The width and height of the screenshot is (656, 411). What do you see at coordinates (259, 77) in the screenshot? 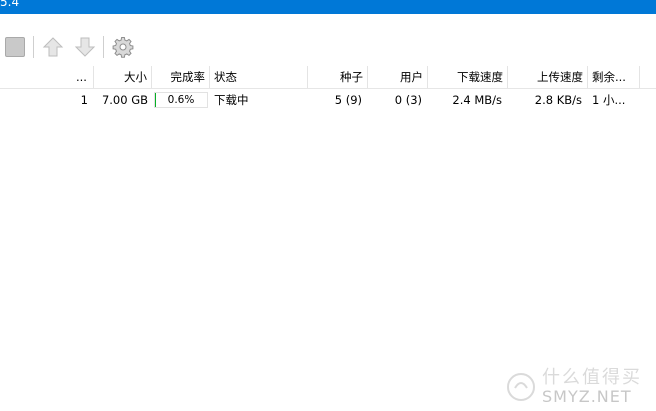
I see `column-header-status: 状态` at bounding box center [259, 77].